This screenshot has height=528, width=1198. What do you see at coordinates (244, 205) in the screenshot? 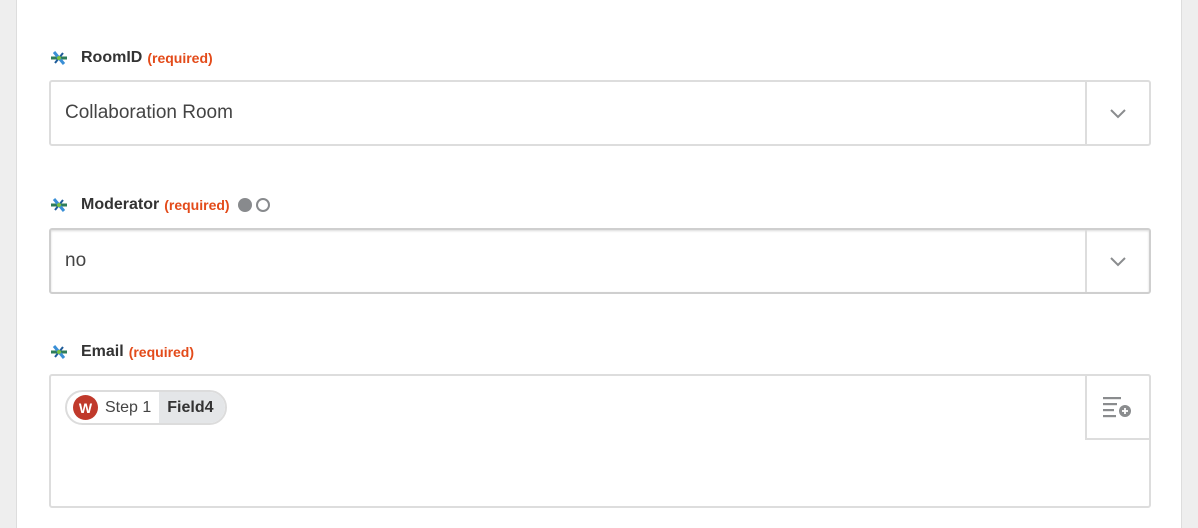
I see `toggle-dot-filled-icon` at bounding box center [244, 205].